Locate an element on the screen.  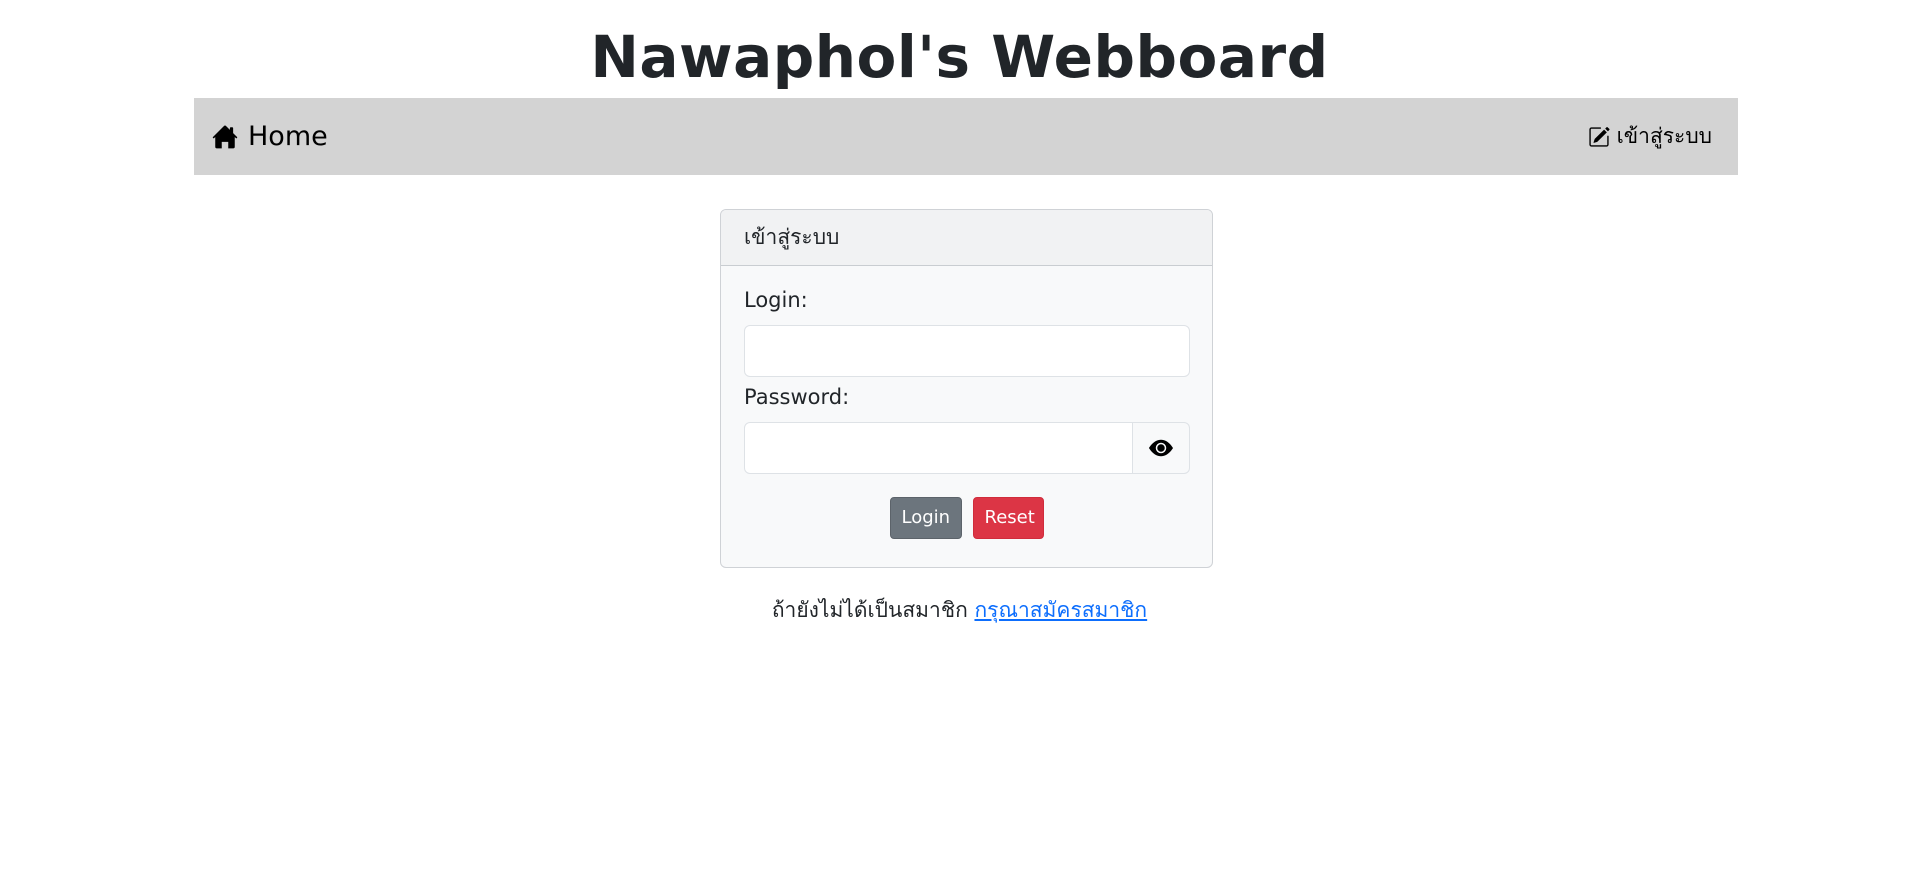
login-card-body: Login: Password: Login Reset is located at coordinates (966, 402).